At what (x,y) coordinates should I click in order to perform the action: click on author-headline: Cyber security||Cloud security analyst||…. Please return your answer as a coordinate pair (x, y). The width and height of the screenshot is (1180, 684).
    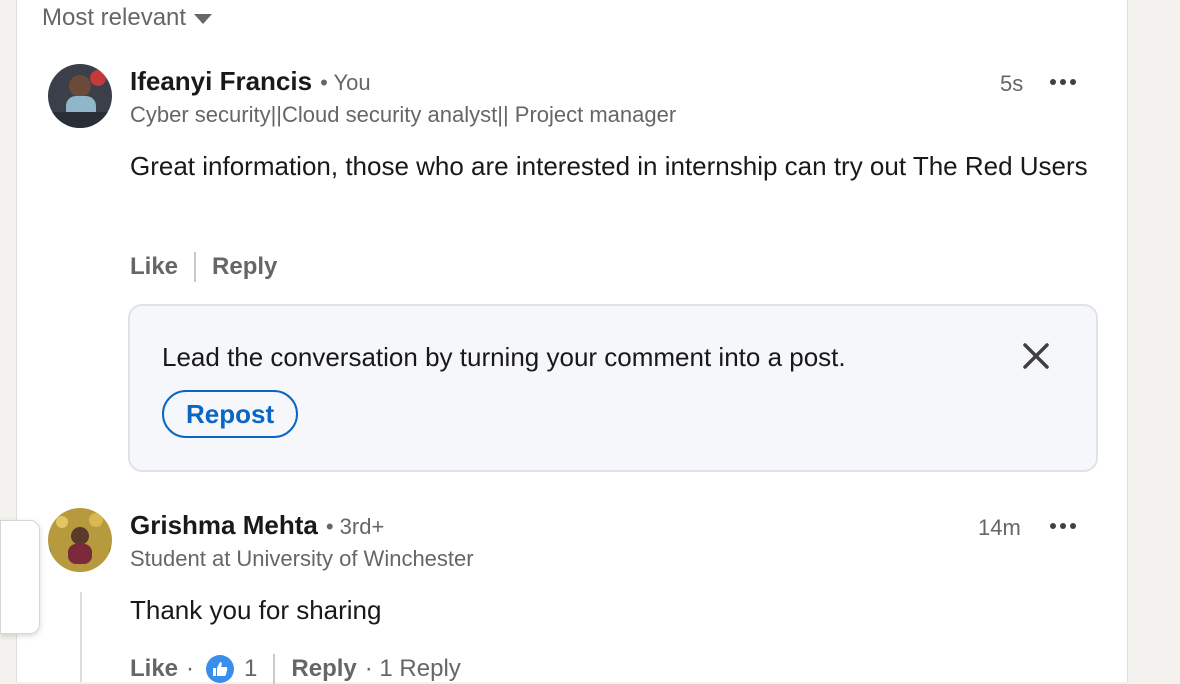
    Looking at the image, I should click on (403, 114).